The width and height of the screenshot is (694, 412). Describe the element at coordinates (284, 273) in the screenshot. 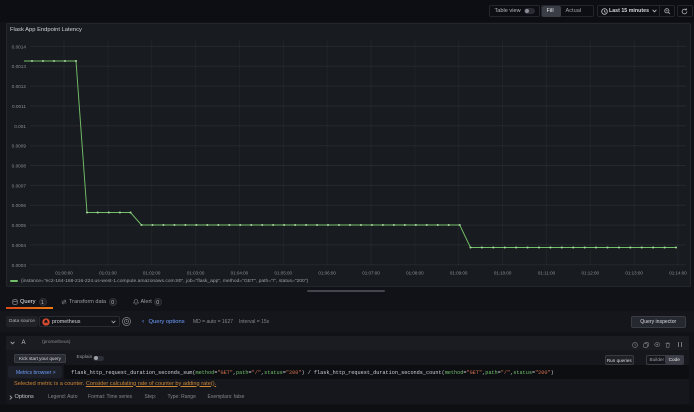

I see `svg-text: 01:05:00` at that location.